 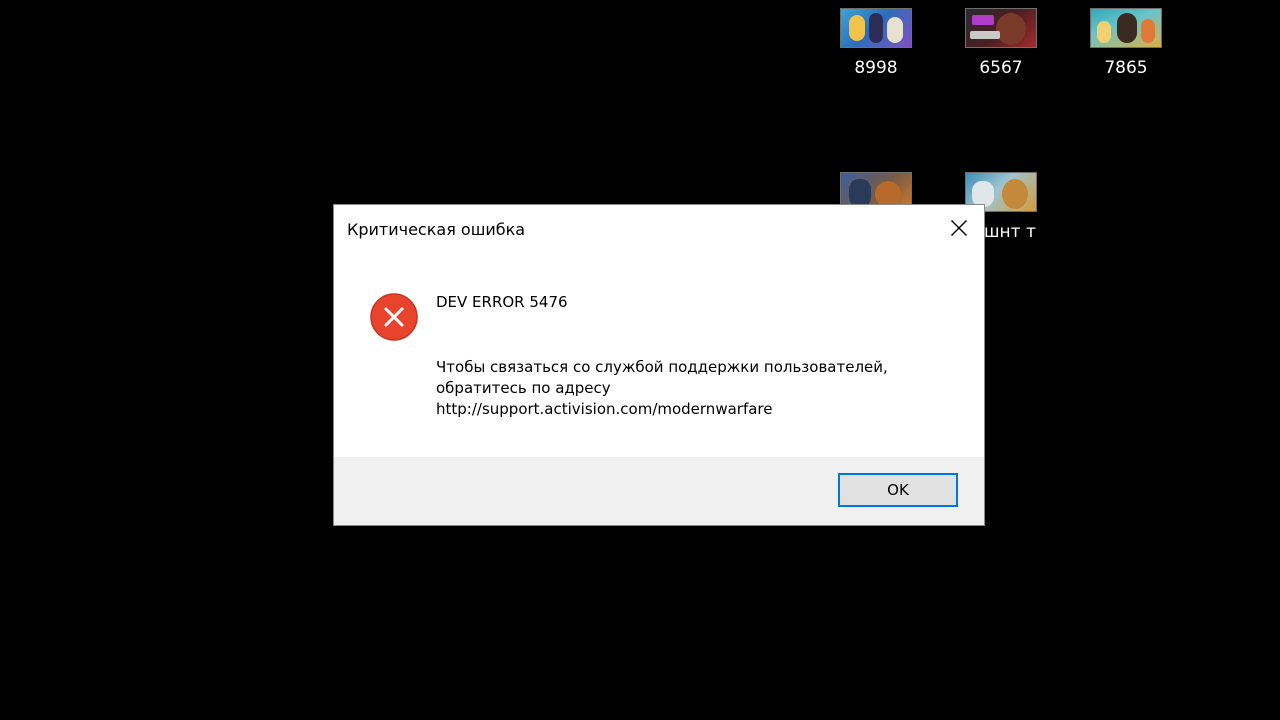 What do you see at coordinates (659, 491) in the screenshot?
I see `dialog-footer: OK` at bounding box center [659, 491].